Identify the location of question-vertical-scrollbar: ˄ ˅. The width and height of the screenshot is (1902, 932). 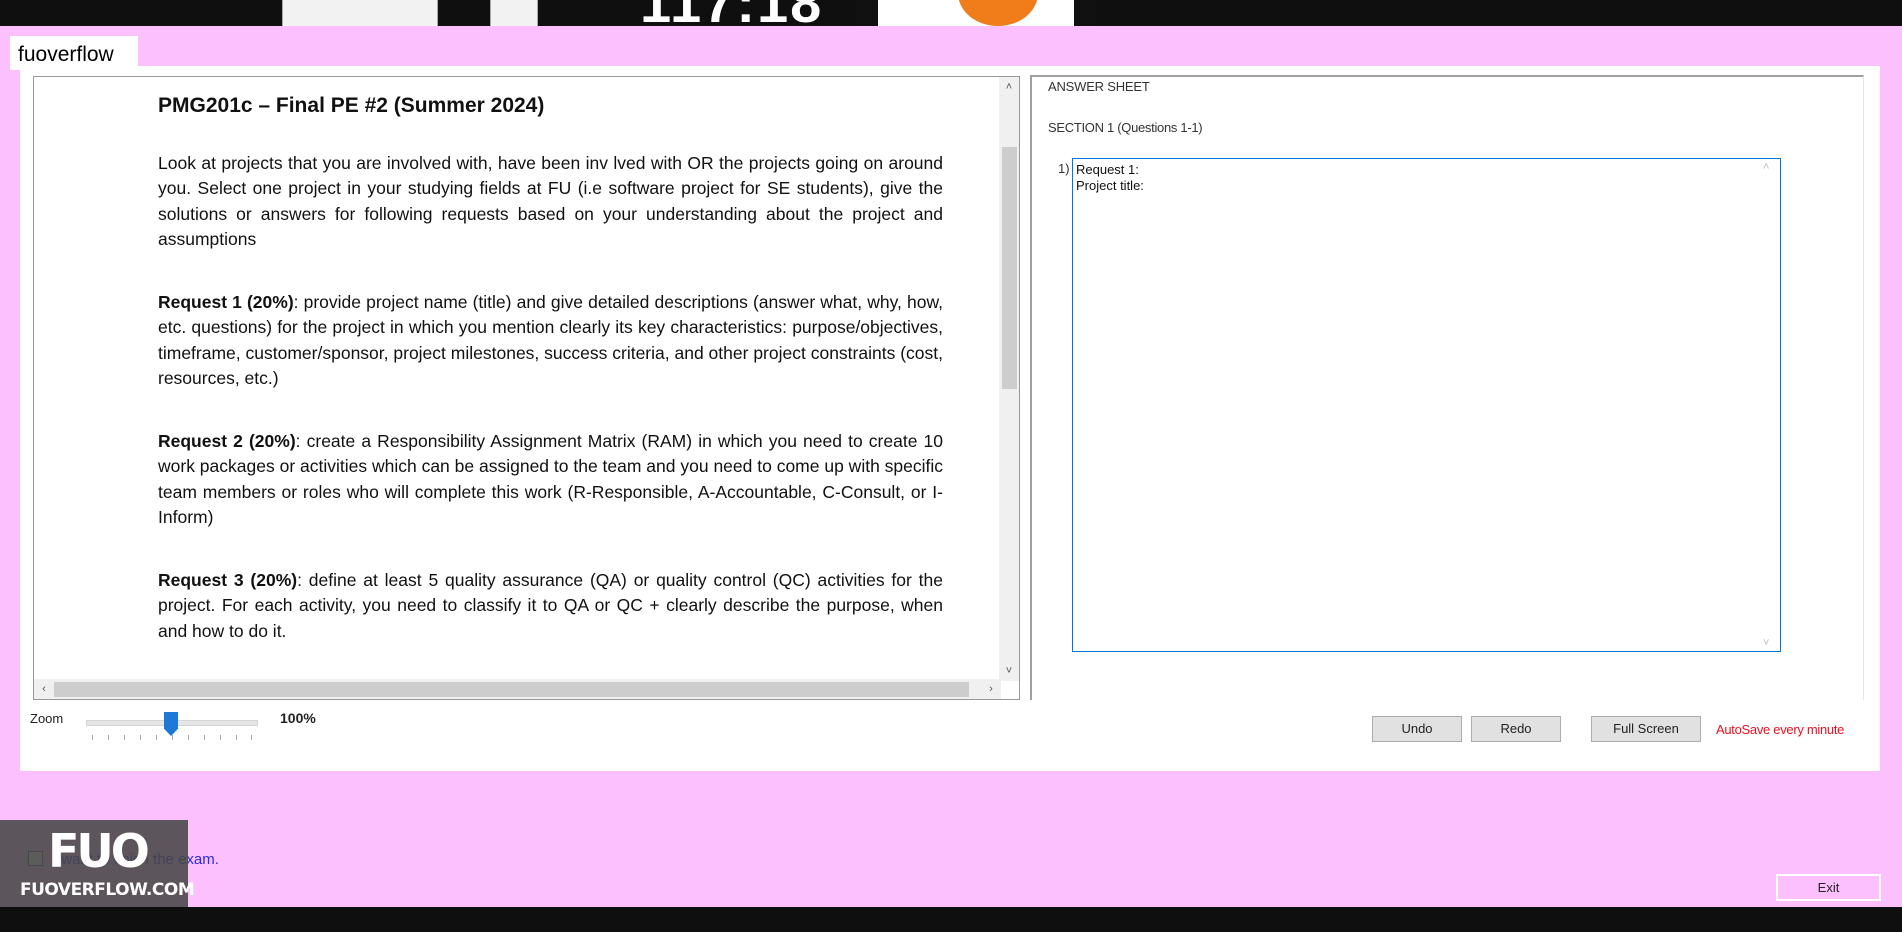
(1009, 379).